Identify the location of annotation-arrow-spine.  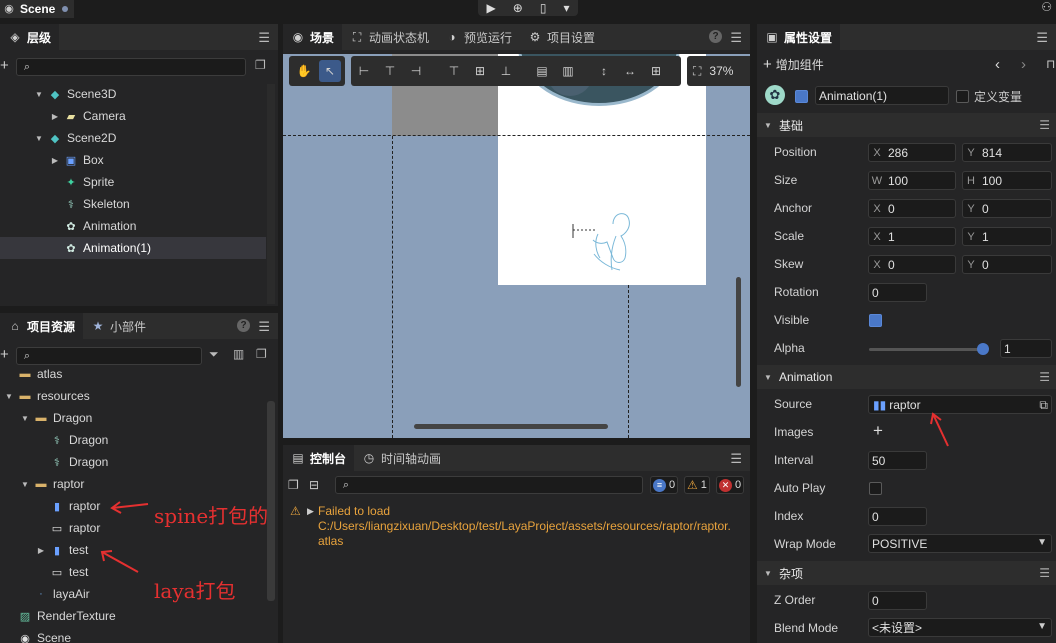
(129, 507).